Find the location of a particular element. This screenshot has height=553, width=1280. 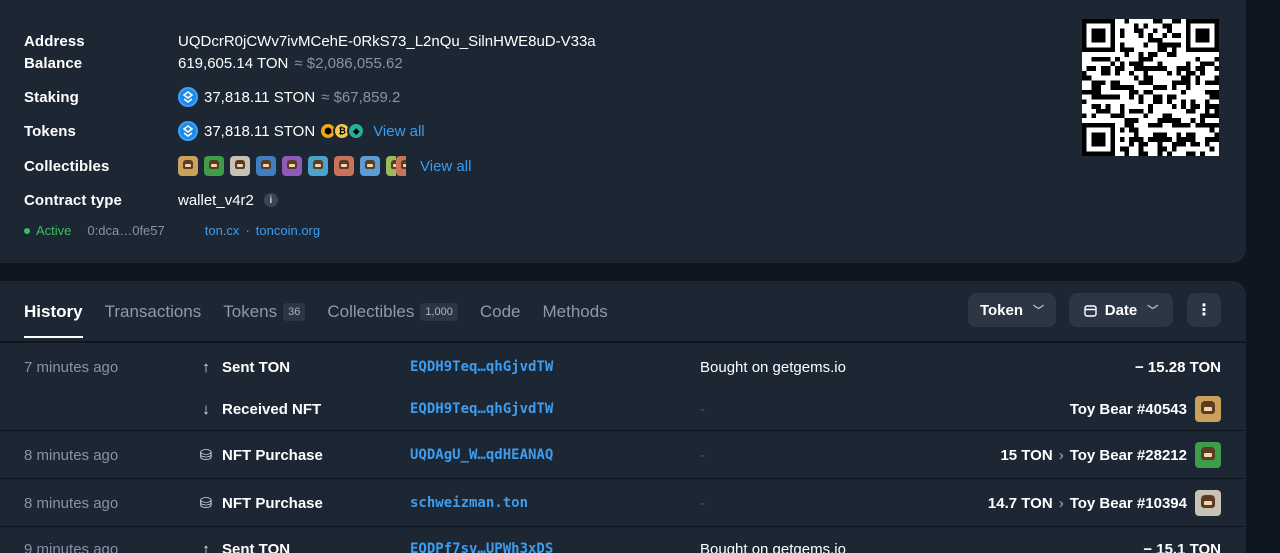

address-label: Address is located at coordinates (54, 41).